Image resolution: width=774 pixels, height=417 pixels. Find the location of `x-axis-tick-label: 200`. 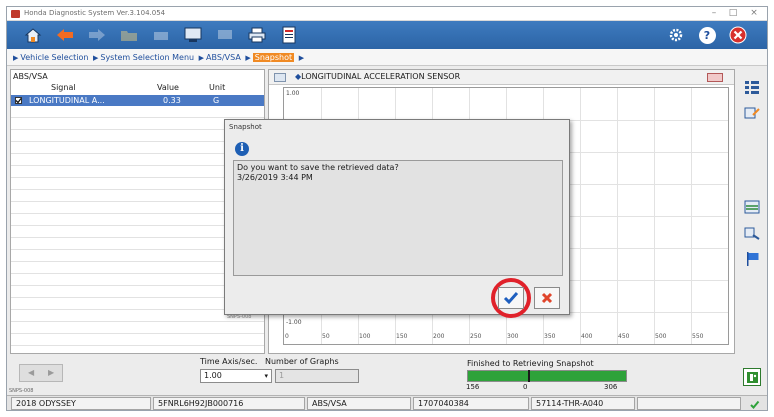

x-axis-tick-label: 200 is located at coordinates (439, 336).